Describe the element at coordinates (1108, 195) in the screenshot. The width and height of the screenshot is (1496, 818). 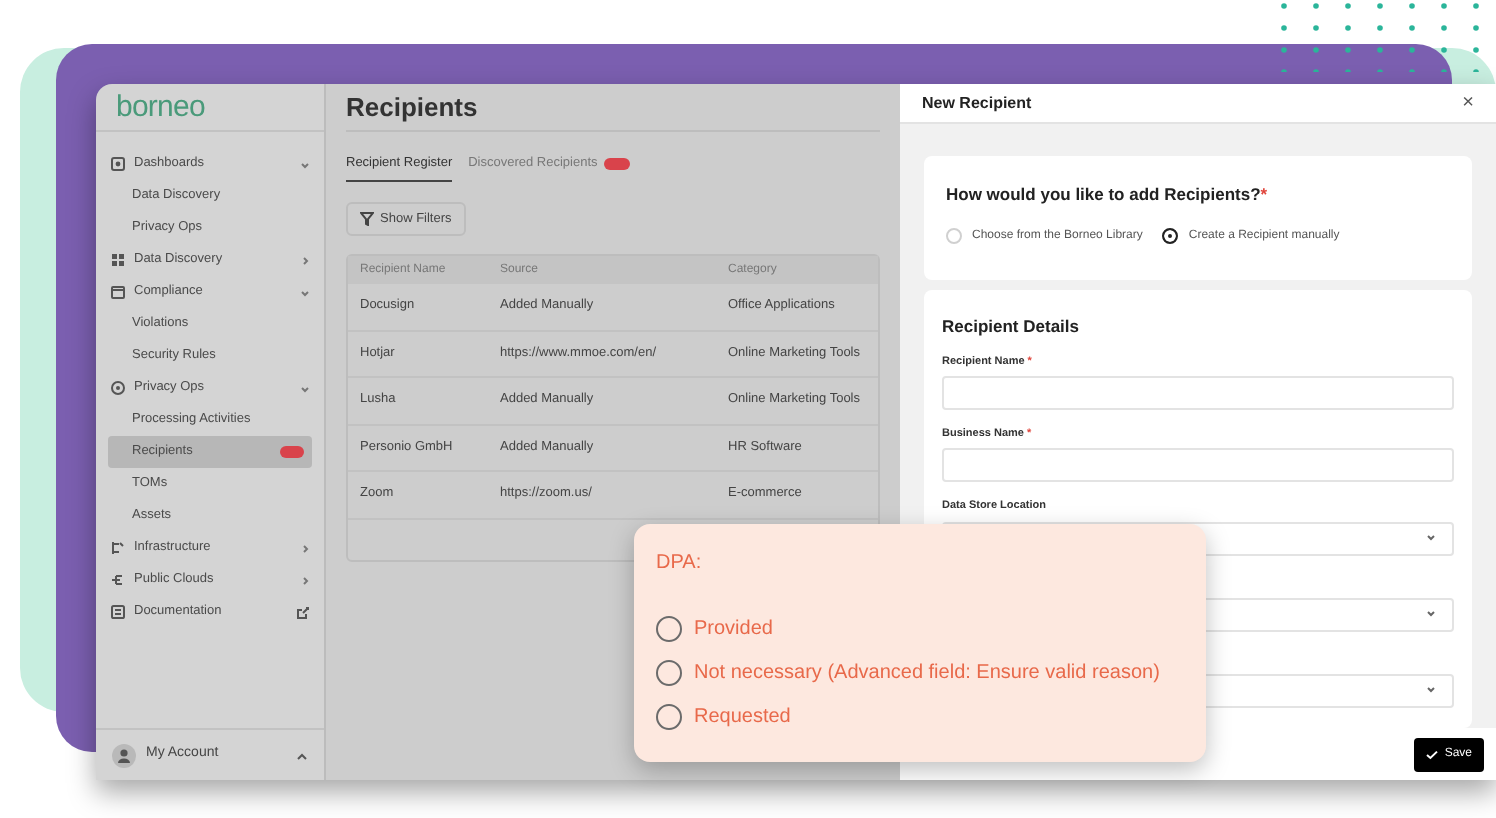
I see `question-text: How would you like to add Recipients?*` at that location.